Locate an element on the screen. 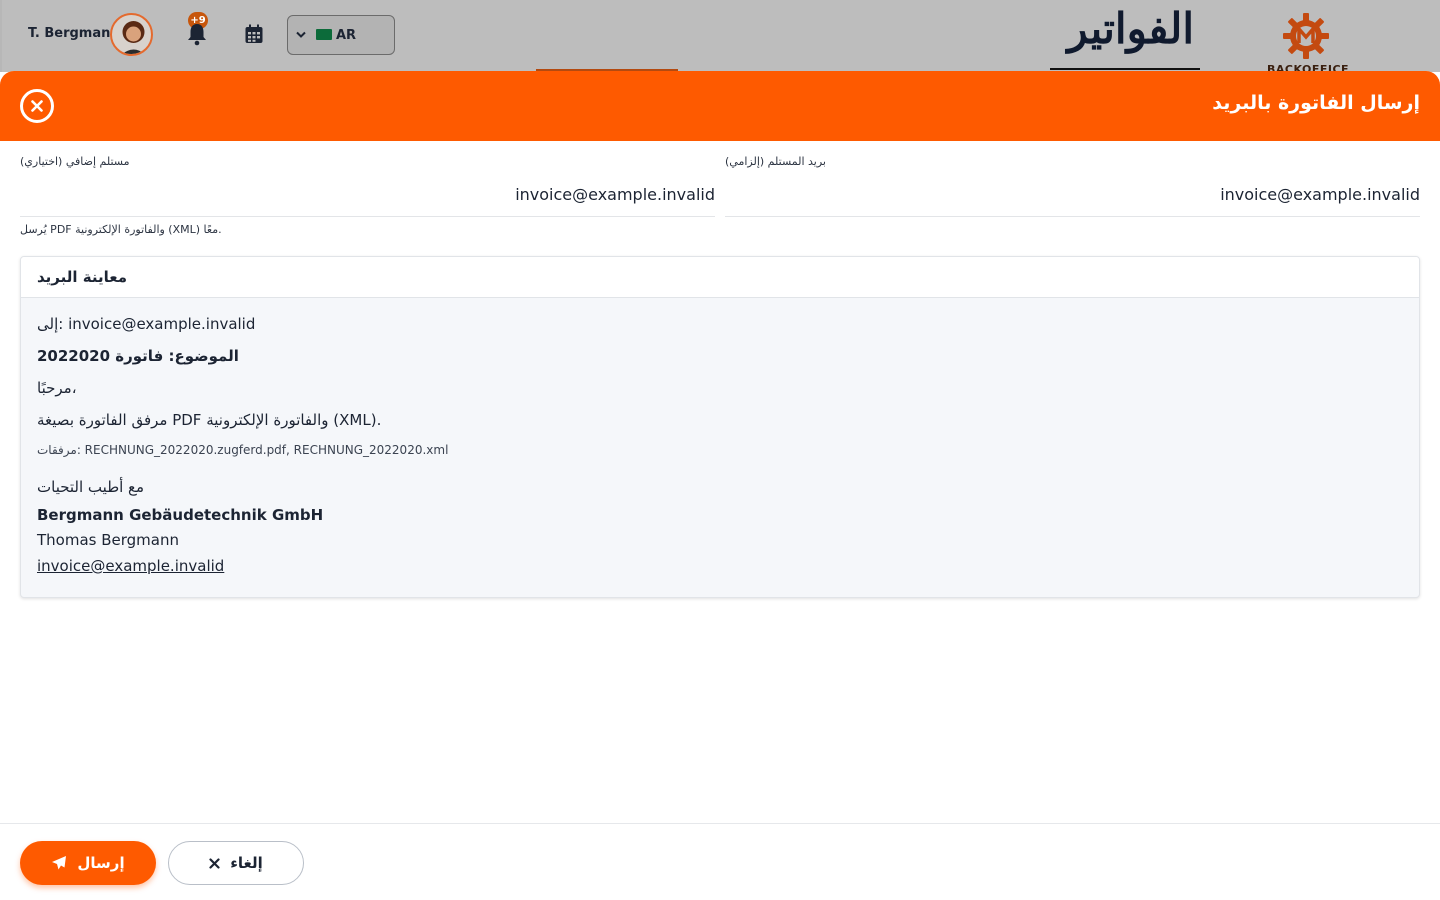  preview-person: Thomas Bergmann is located at coordinates (108, 540).